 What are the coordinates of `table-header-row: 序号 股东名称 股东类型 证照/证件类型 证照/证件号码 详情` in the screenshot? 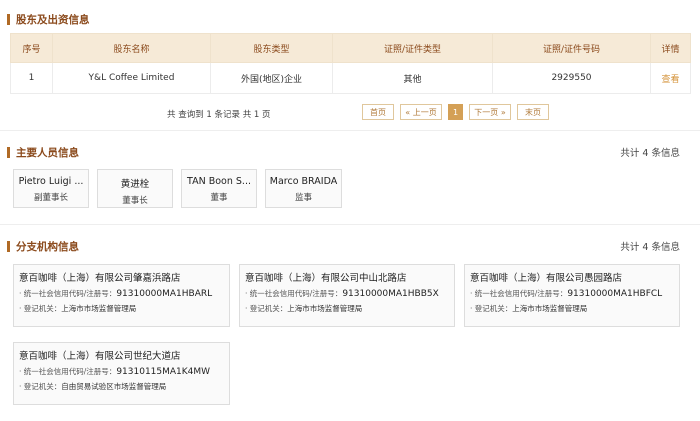 It's located at (350, 48).